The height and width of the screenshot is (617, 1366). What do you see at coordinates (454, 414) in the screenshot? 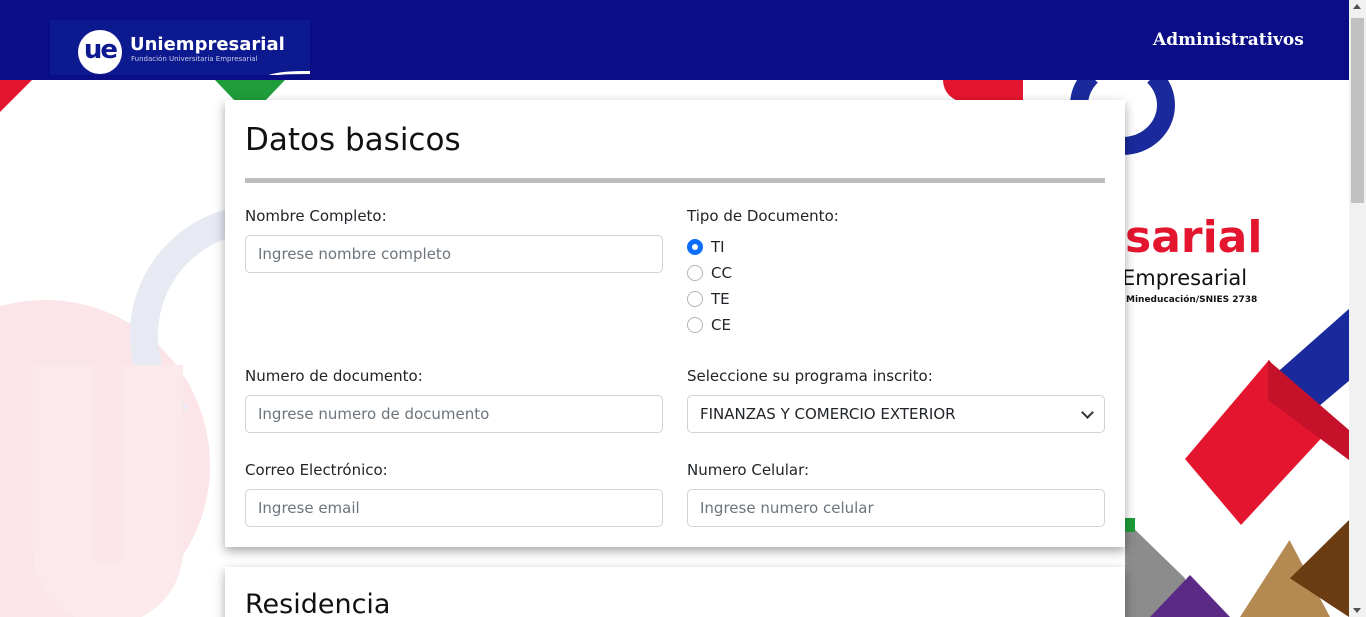
I see `doc-number-input` at bounding box center [454, 414].